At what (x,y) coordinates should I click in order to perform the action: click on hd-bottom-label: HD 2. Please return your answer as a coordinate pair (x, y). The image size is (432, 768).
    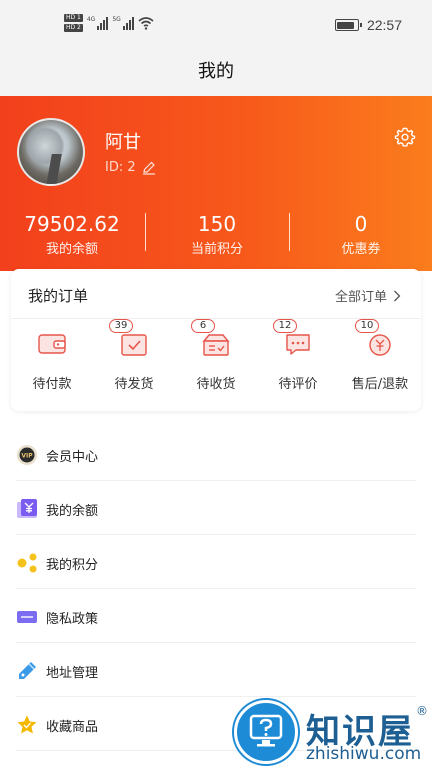
    Looking at the image, I should click on (73, 28).